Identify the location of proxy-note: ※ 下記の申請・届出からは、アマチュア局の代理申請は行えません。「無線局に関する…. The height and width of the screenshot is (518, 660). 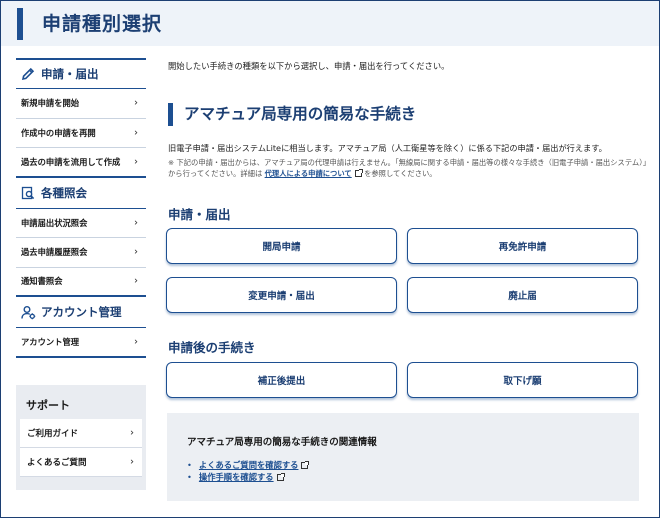
(408, 168).